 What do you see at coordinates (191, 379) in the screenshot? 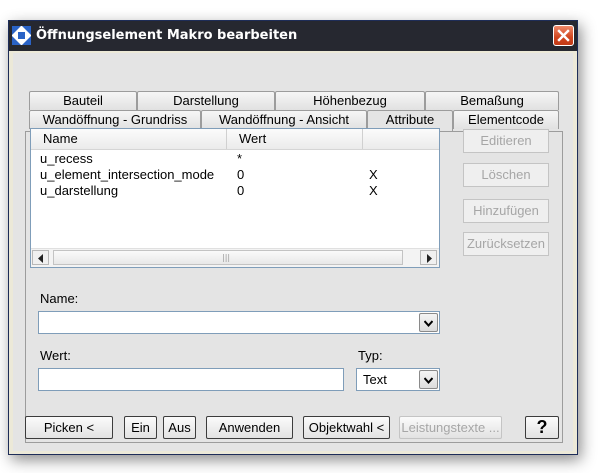
I see `wert-input` at bounding box center [191, 379].